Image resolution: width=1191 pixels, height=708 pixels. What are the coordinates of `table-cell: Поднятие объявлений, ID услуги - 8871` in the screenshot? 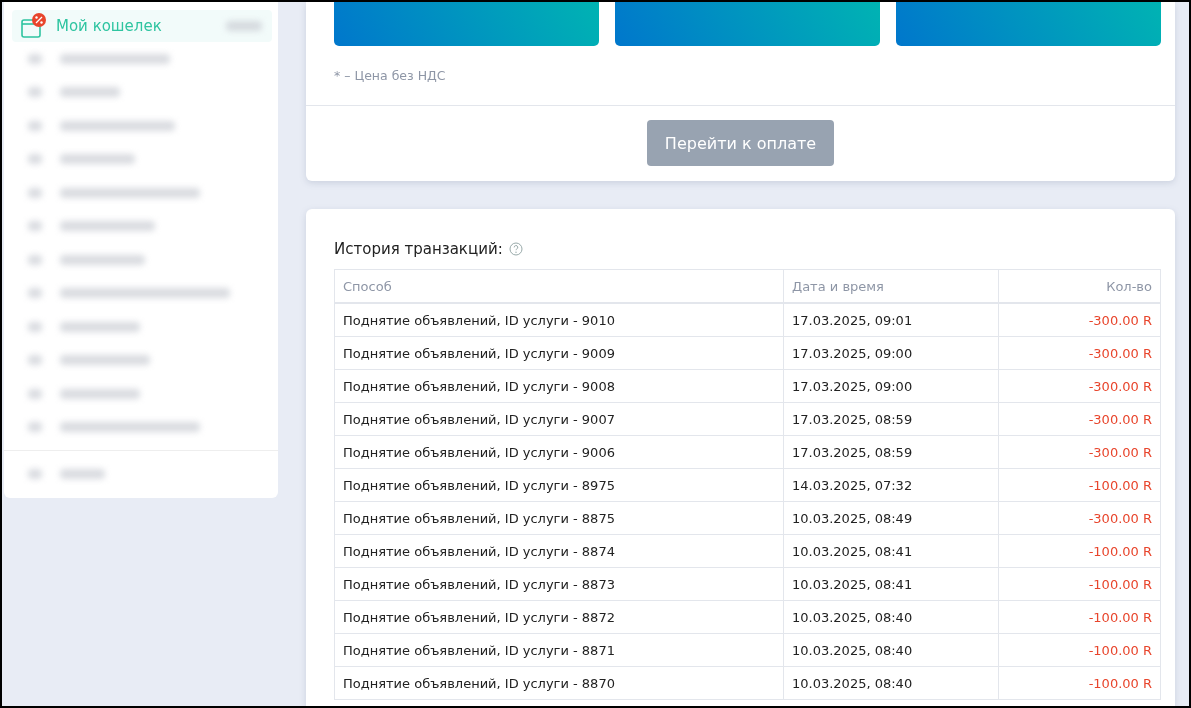 It's located at (559, 650).